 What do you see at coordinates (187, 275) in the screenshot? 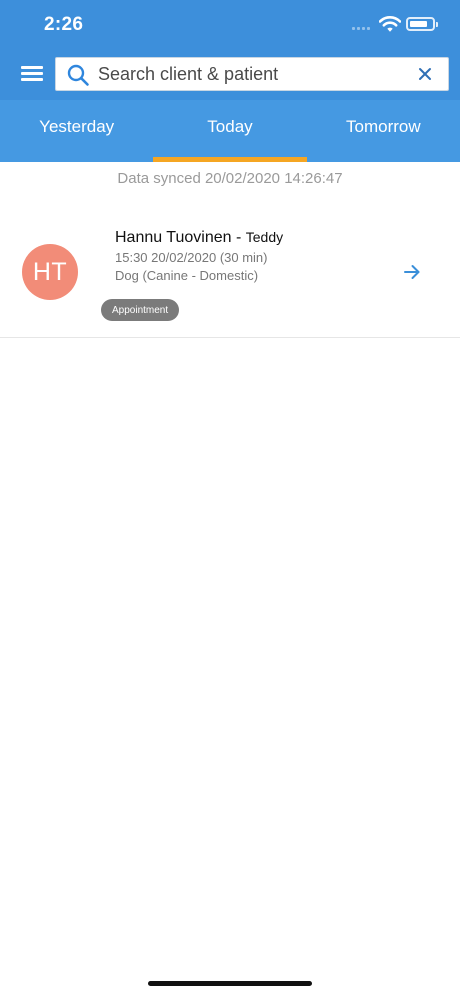
I see `patient-species: Dog (Canine - Domestic)` at bounding box center [187, 275].